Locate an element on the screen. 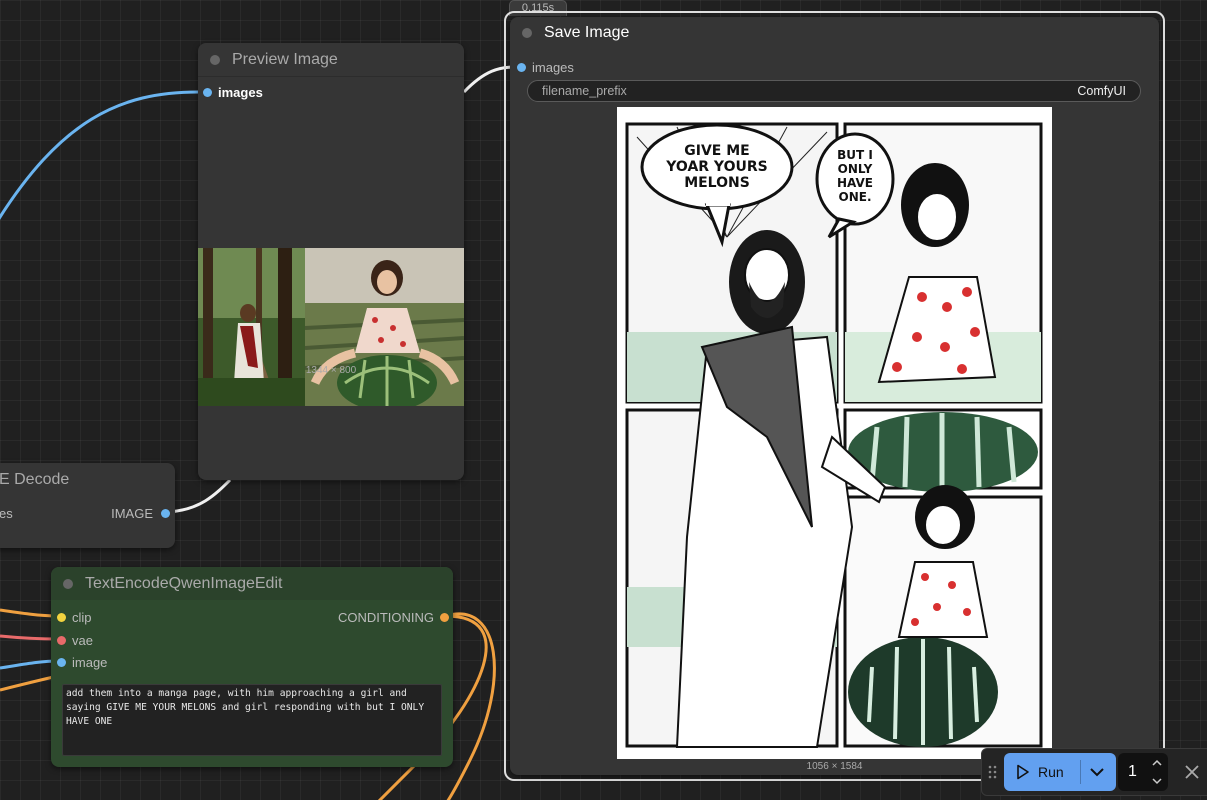 The height and width of the screenshot is (800, 1207). decode-node-title: E Decode is located at coordinates (87, 480).